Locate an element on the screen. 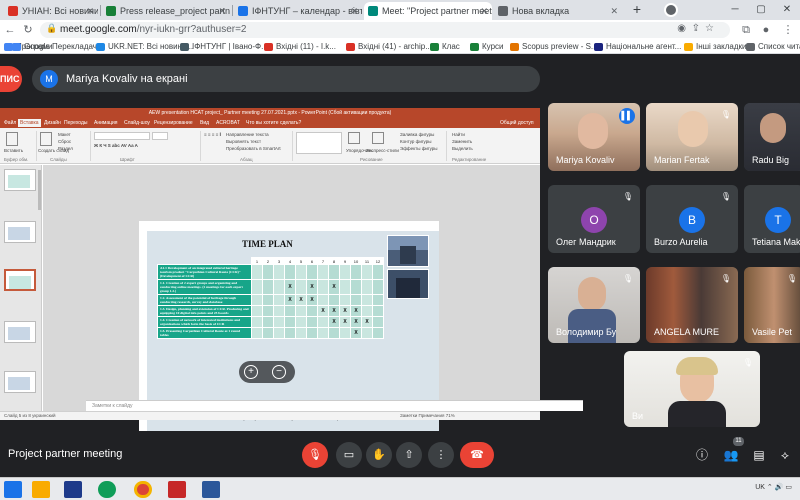 The image size is (800, 500). store-icon is located at coordinates (73, 489).